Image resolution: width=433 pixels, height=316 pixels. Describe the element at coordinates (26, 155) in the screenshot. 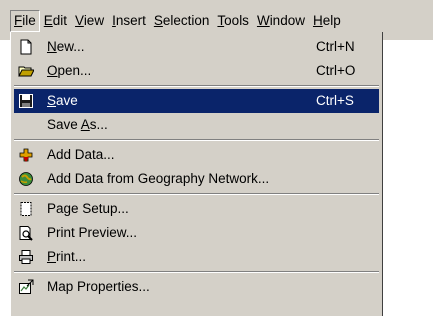

I see `add-data-icon` at that location.